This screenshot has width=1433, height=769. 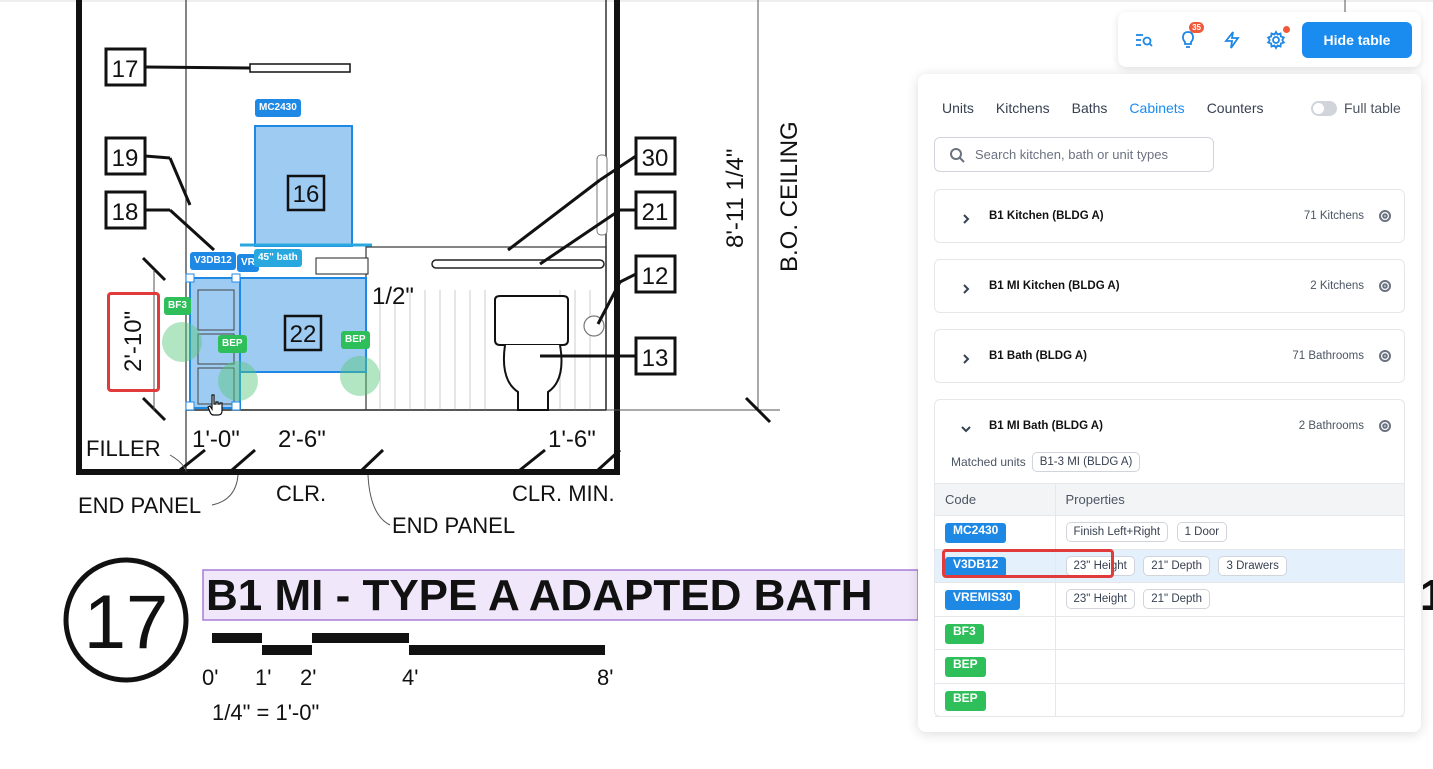 I want to click on dim-width-1: 1'-0", so click(x=216, y=439).